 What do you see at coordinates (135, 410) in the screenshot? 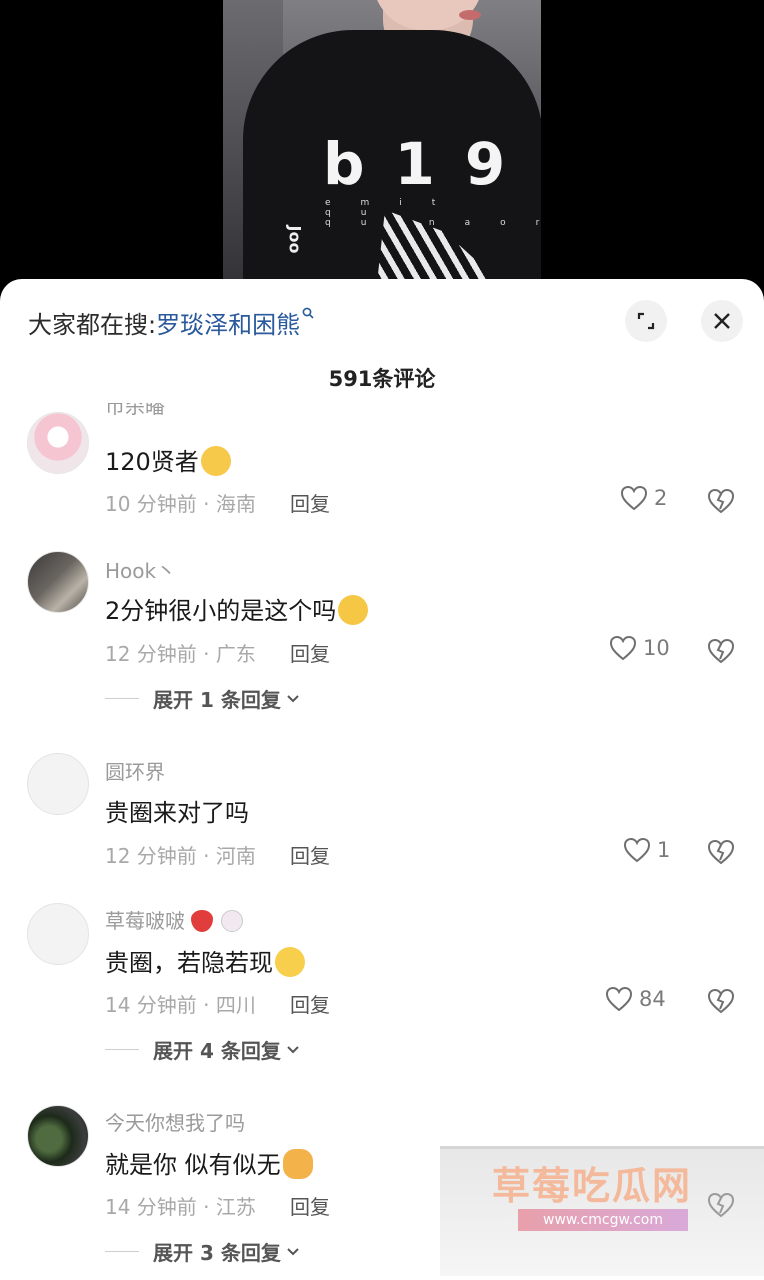
I see `comment-username: 币杀皤` at bounding box center [135, 410].